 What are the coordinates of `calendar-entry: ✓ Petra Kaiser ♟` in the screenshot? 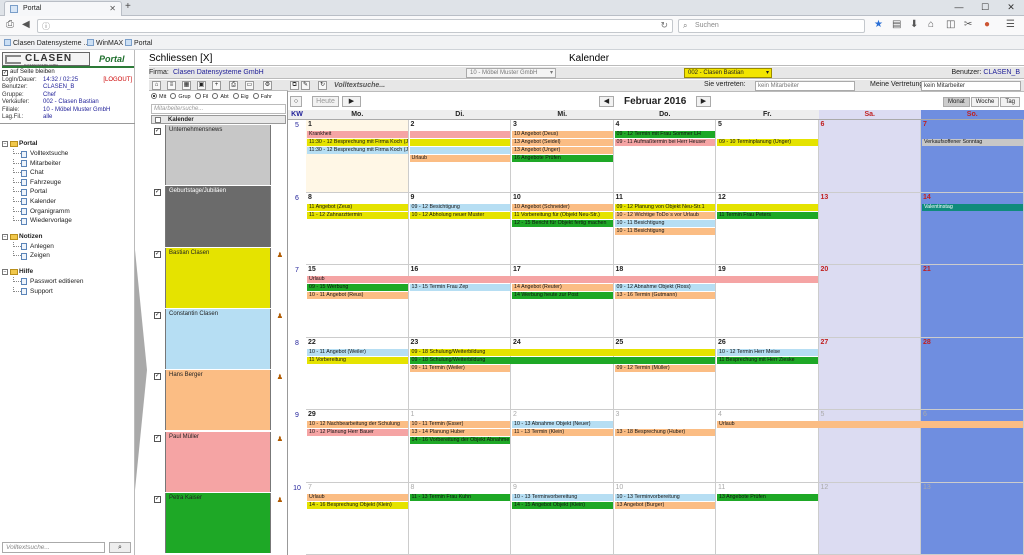 It's located at (218, 523).